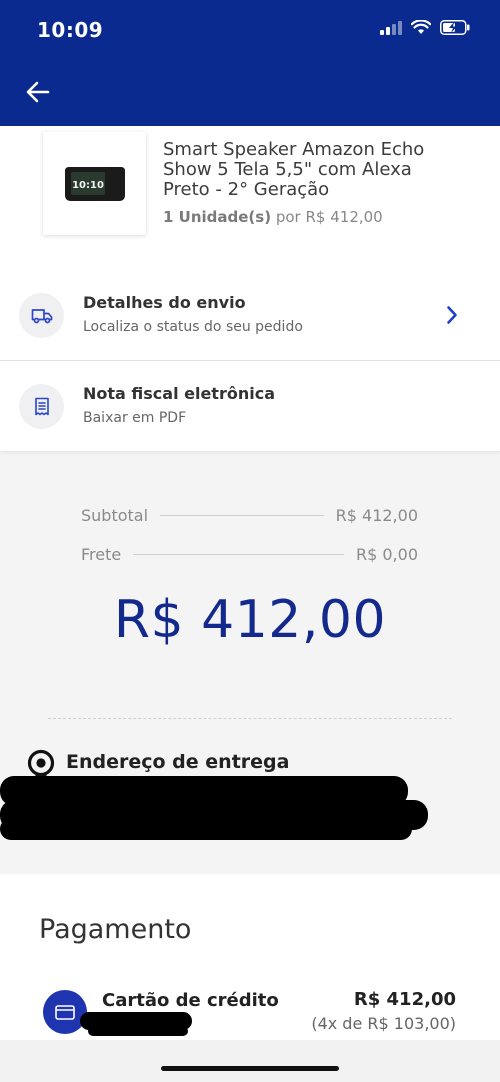 This screenshot has height=1082, width=500. Describe the element at coordinates (242, 515) in the screenshot. I see `subtotal-leader` at that location.